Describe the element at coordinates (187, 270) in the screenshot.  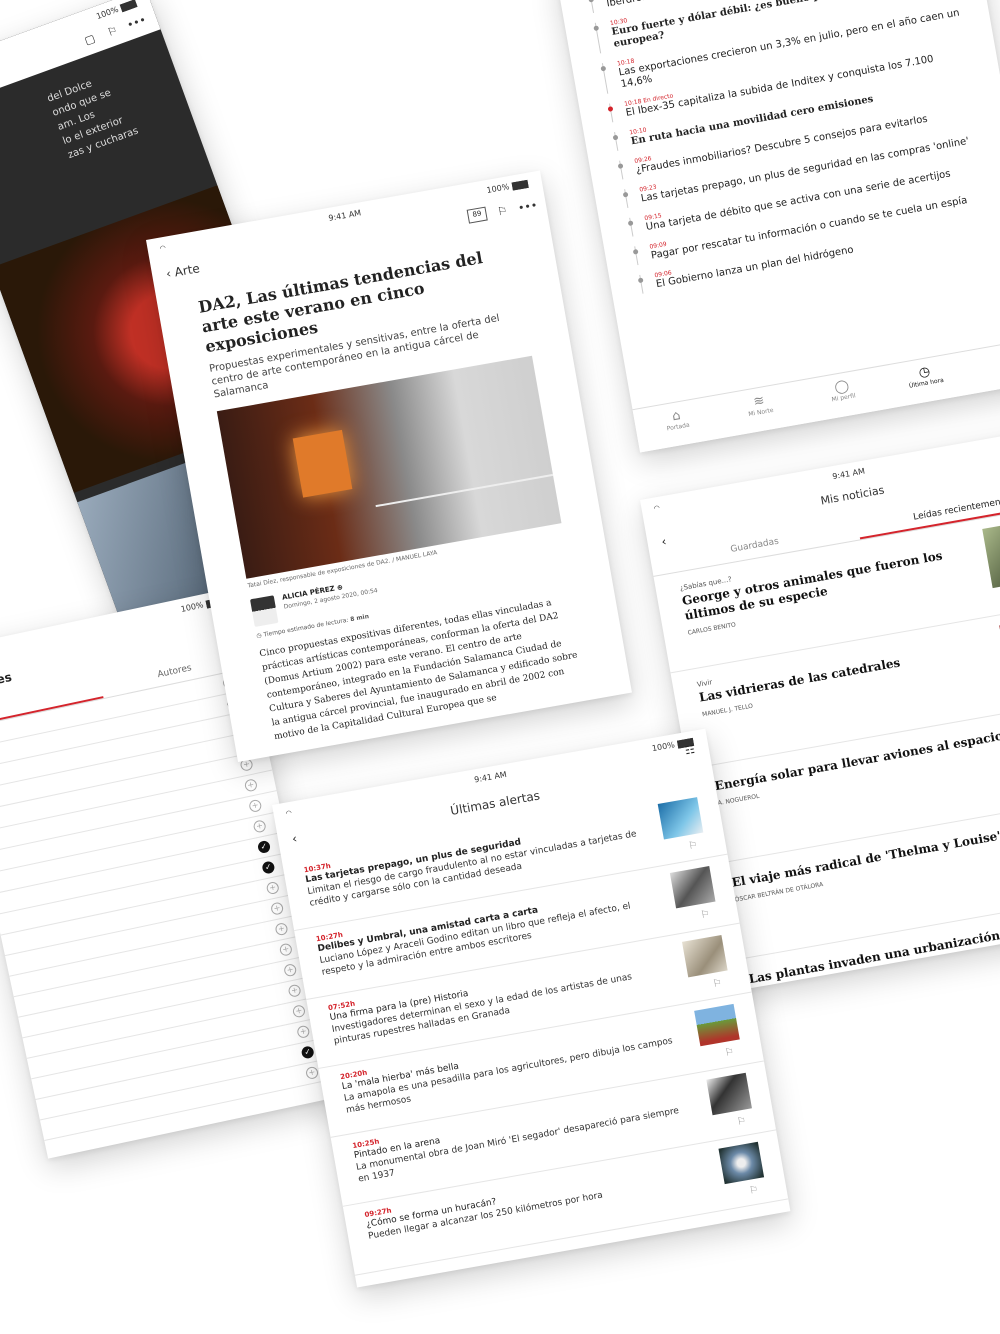
I see `section-label: Arte` at that location.